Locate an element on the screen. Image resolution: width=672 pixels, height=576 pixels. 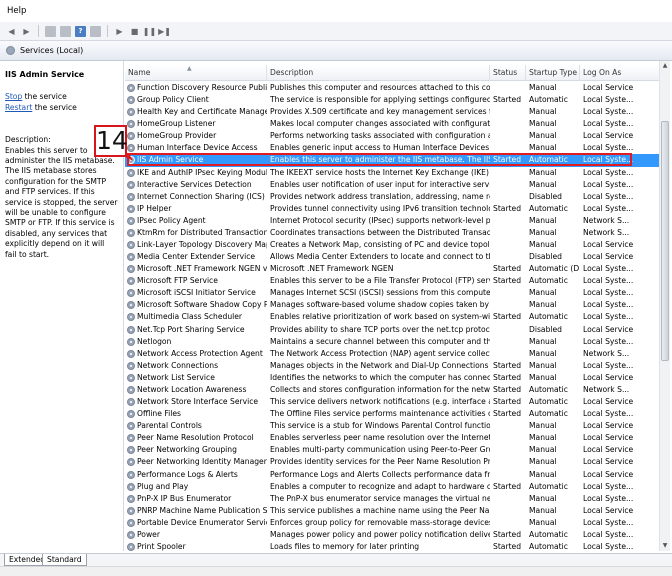
service-name: Multimedia Class Scheduler is located at coordinates (190, 317).